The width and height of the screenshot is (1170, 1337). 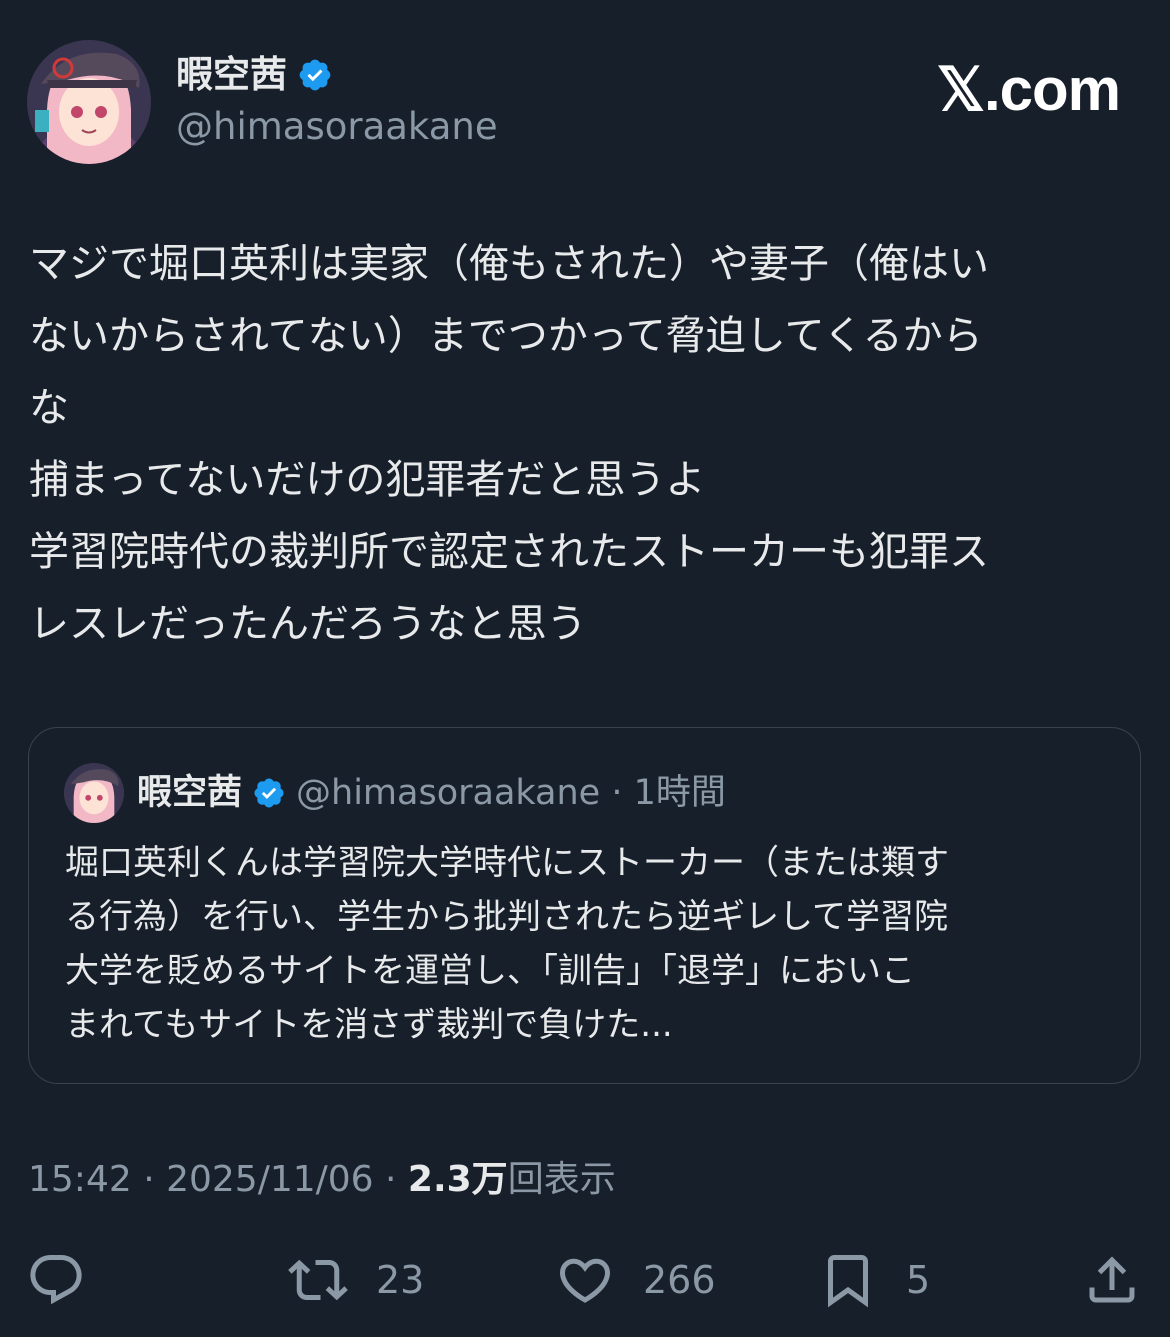 I want to click on retweet-count: 23, so click(x=400, y=1280).